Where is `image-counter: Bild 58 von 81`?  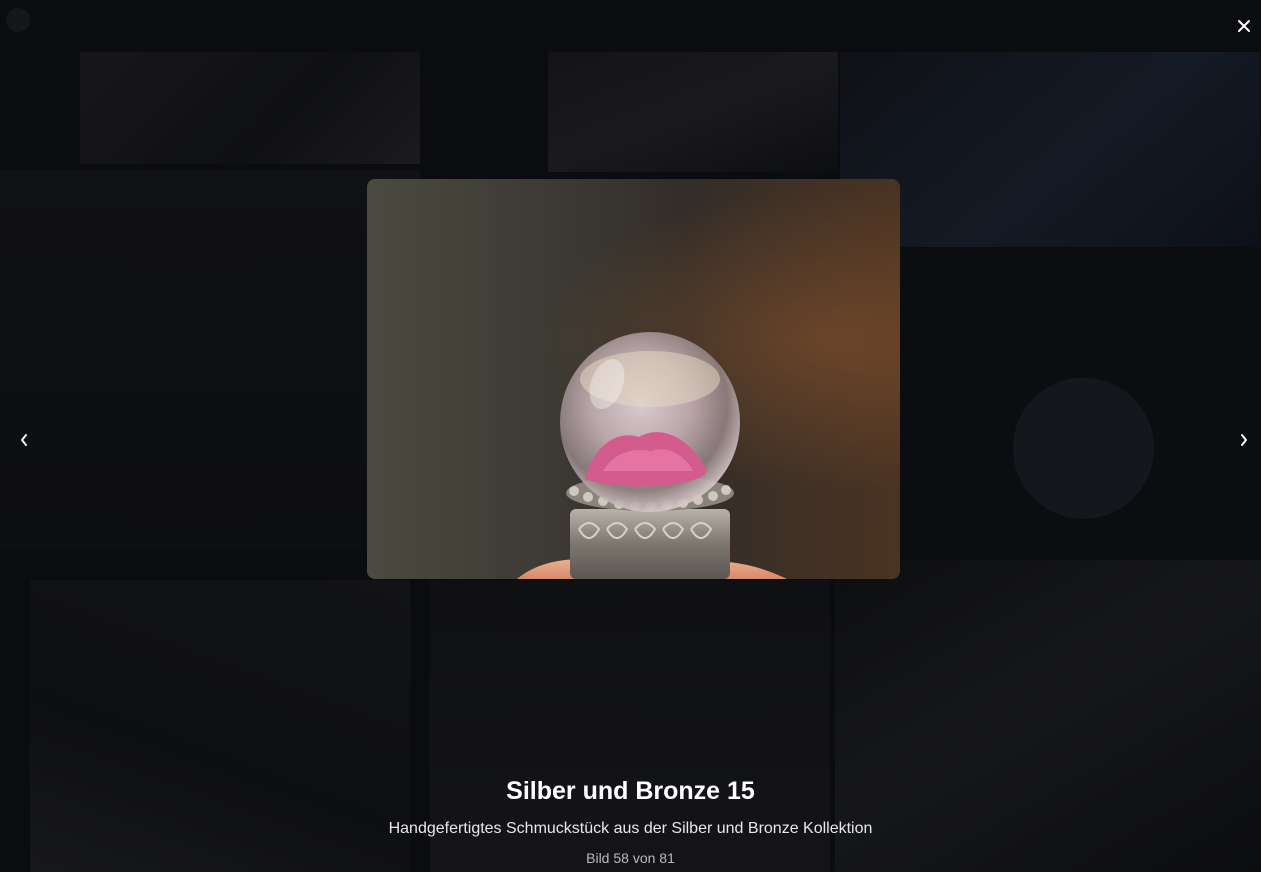 image-counter: Bild 58 von 81 is located at coordinates (630, 858).